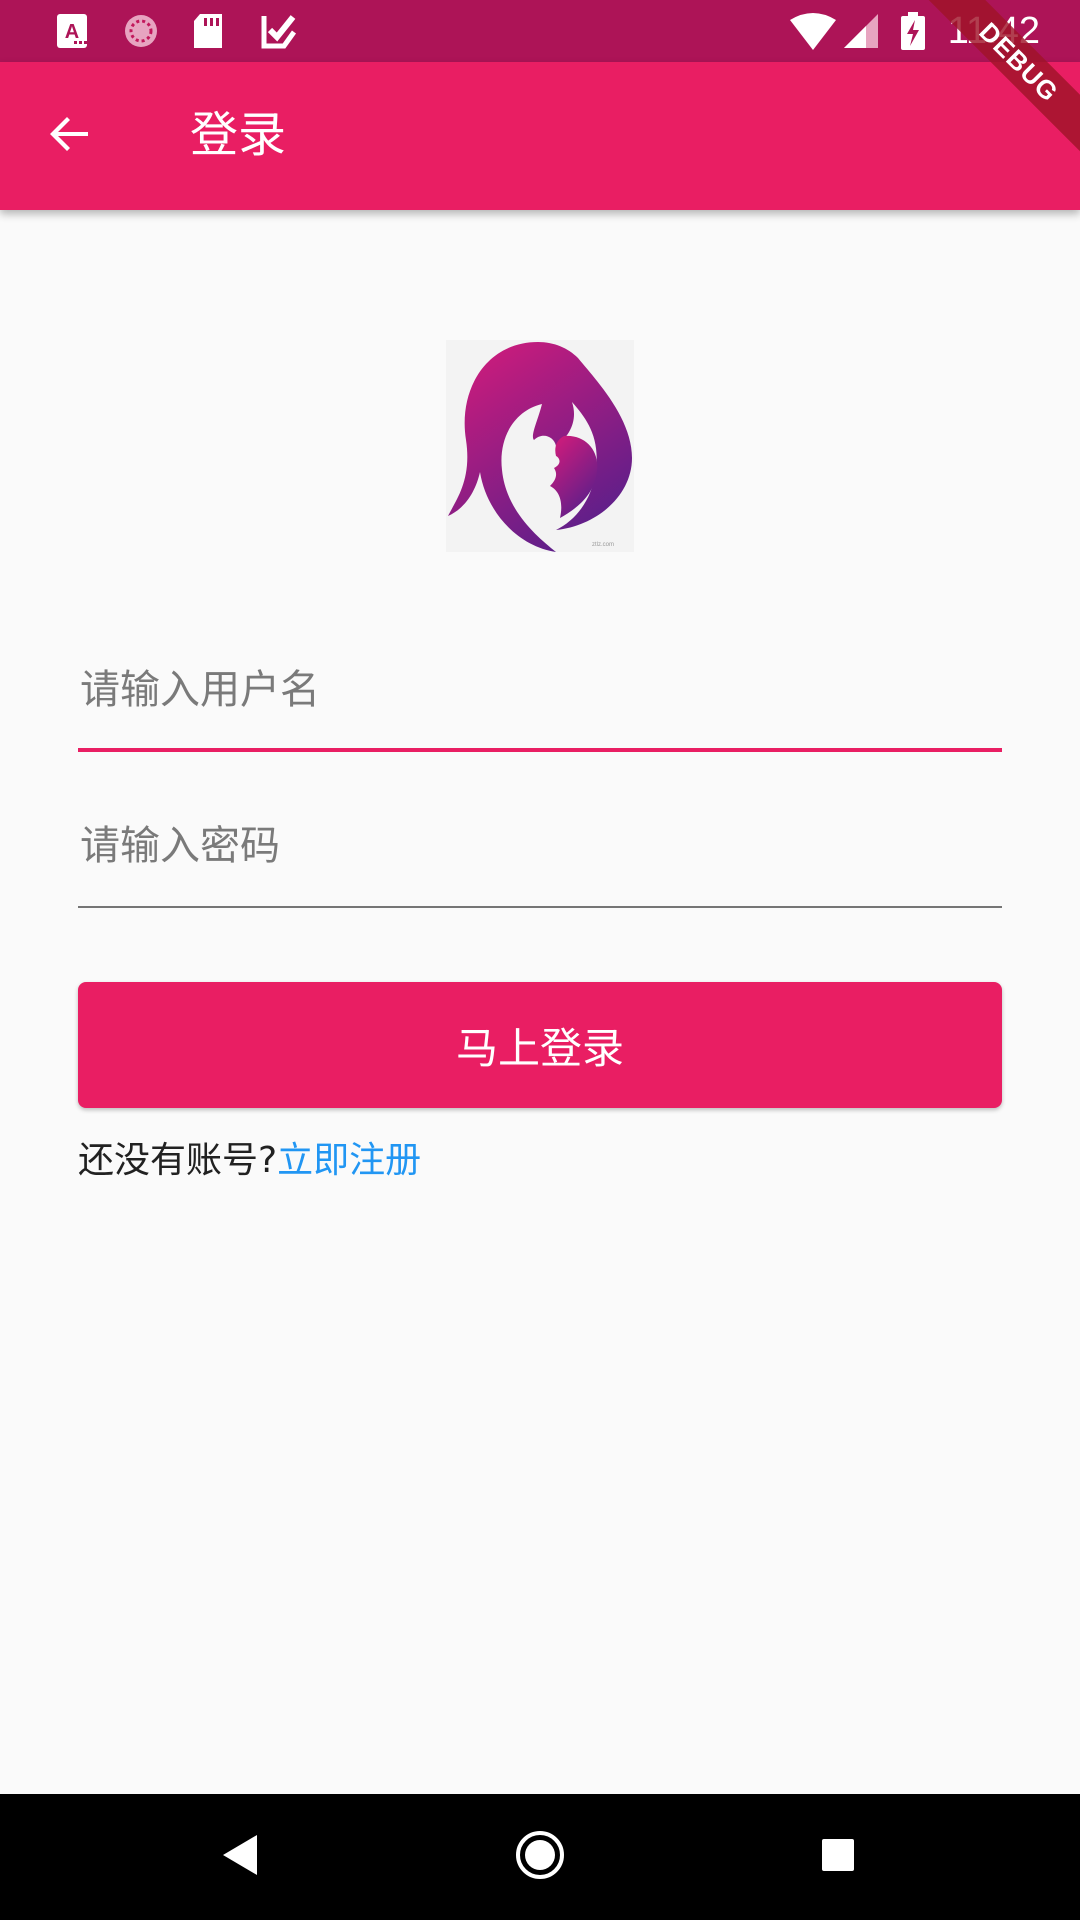 Image resolution: width=1080 pixels, height=1920 pixels. What do you see at coordinates (539, 1048) in the screenshot?
I see `login-button-label: 马上登录` at bounding box center [539, 1048].